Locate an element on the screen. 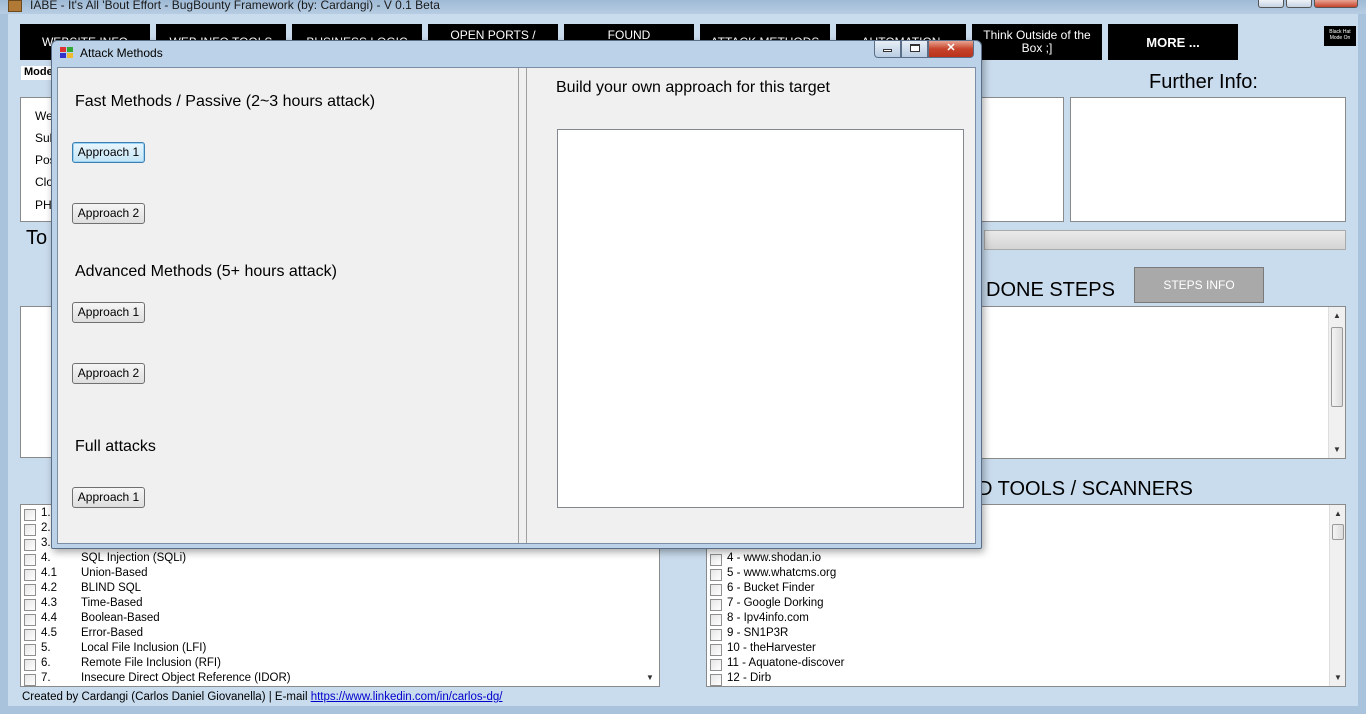 The width and height of the screenshot is (1366, 714). done-steps-label: DONE STEPS is located at coordinates (1050, 290).